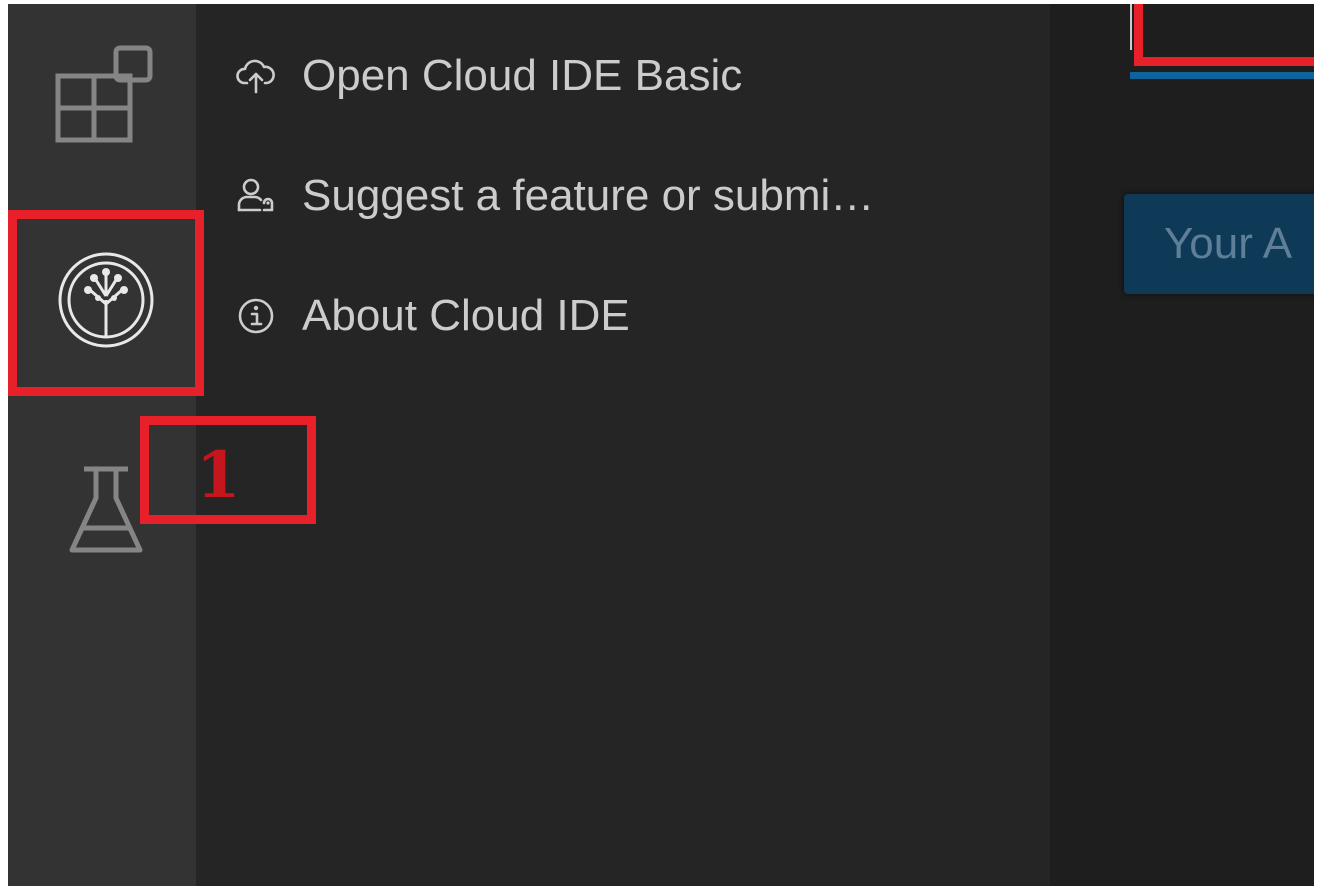 The width and height of the screenshot is (1322, 890). I want to click on highlight-box-cloud-ide, so click(106, 303).